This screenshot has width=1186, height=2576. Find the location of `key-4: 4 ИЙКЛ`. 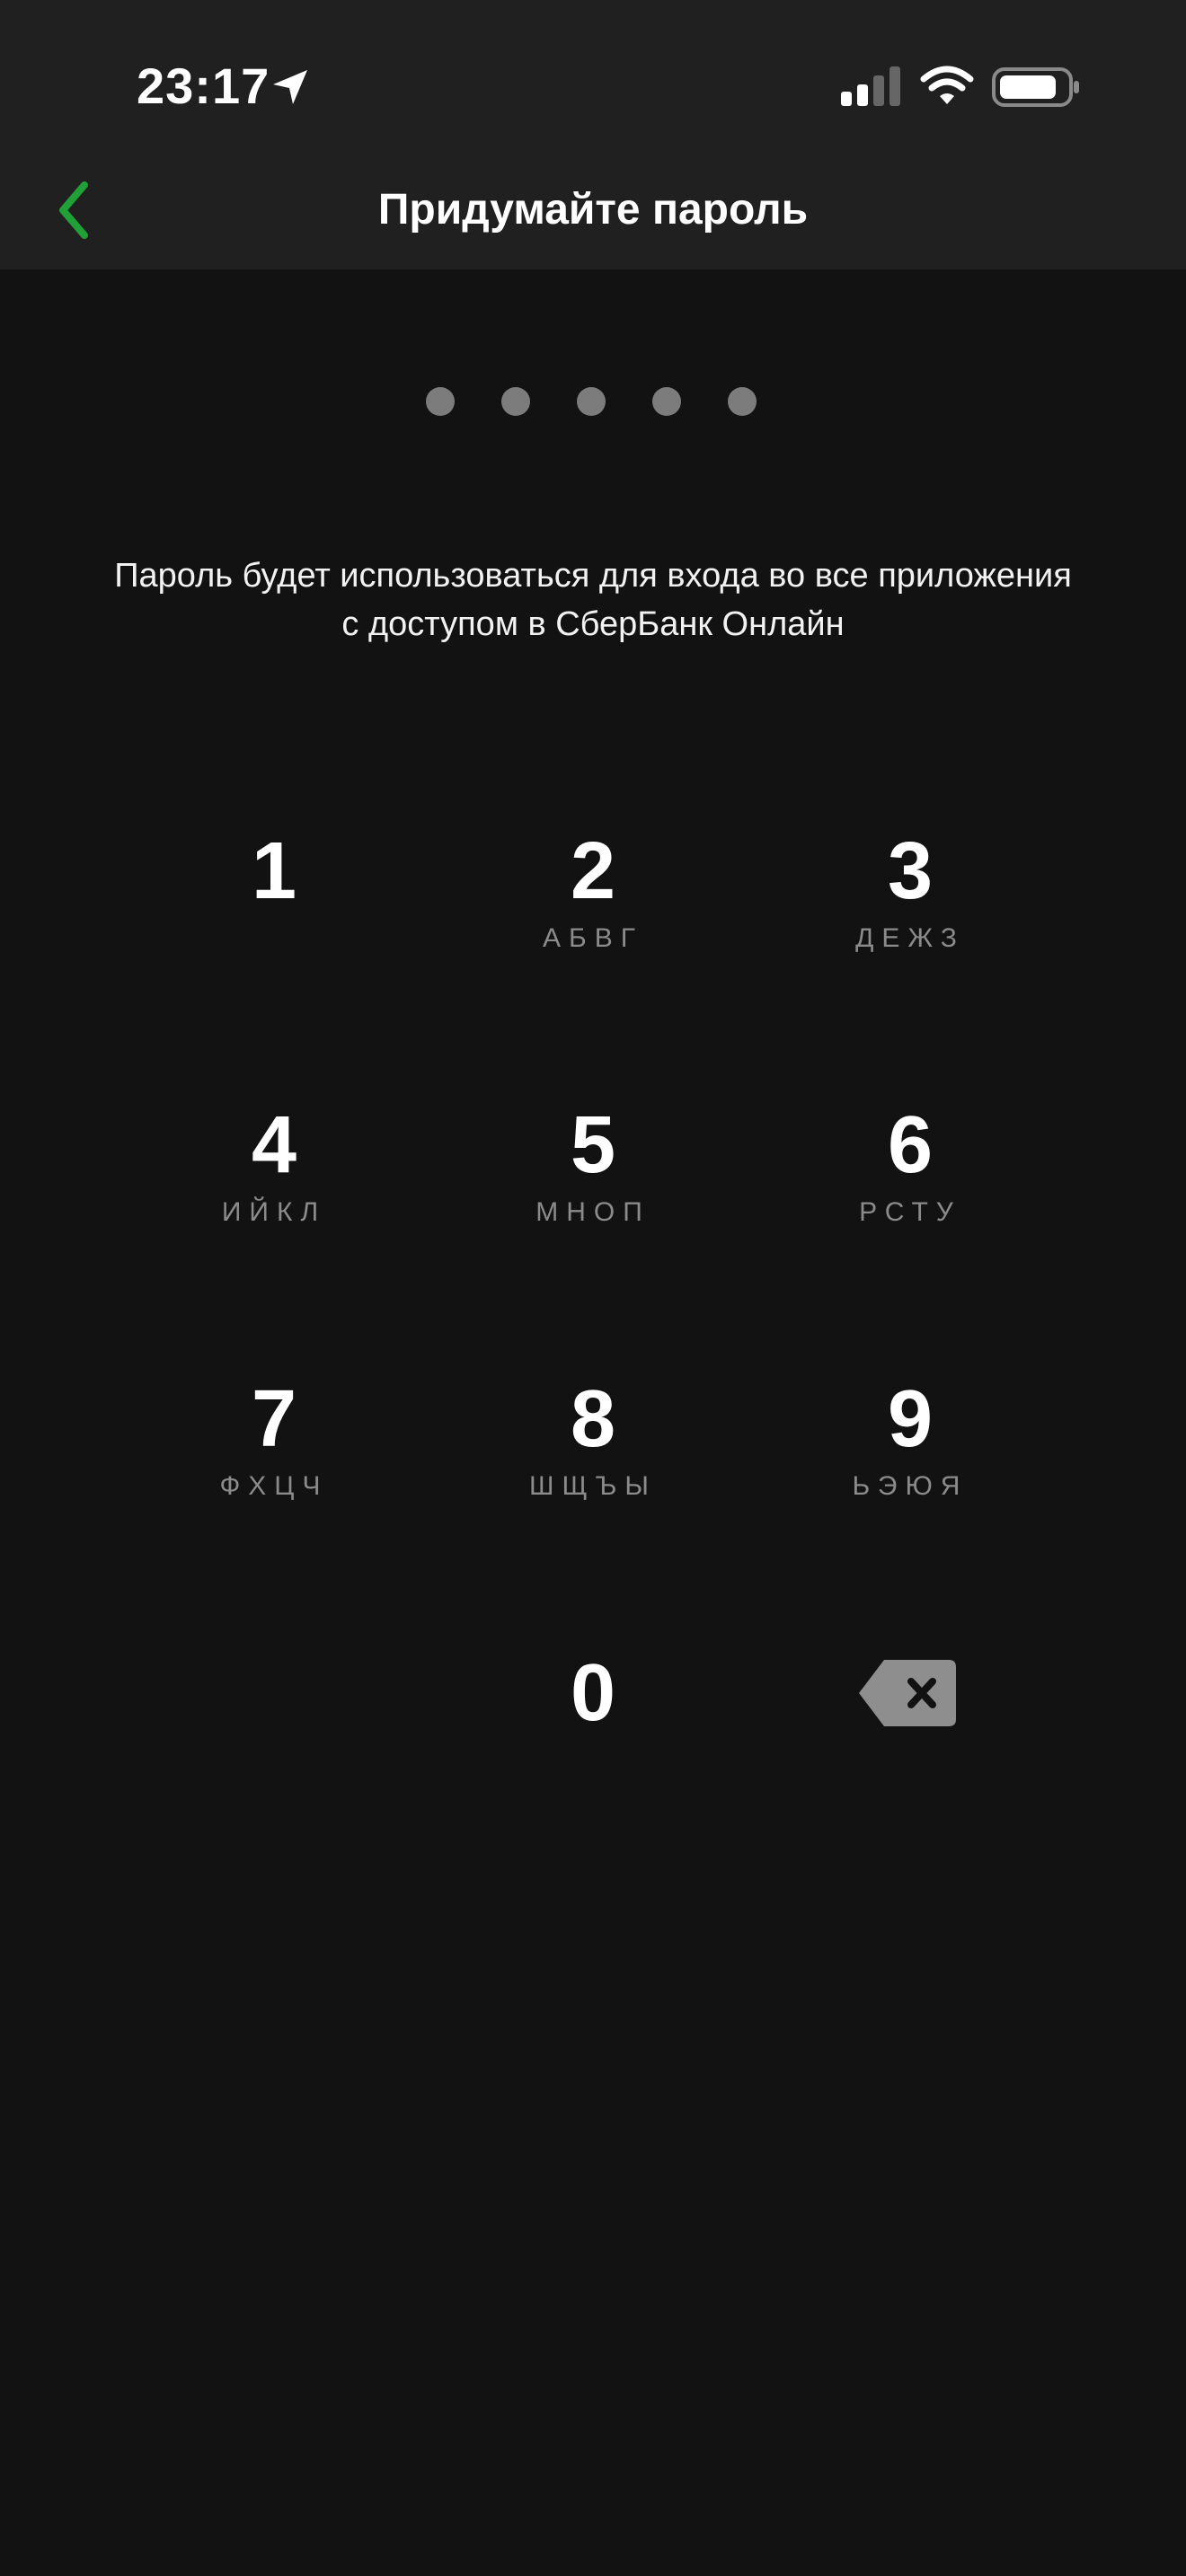

key-4: 4 ИЙКЛ is located at coordinates (274, 1208).